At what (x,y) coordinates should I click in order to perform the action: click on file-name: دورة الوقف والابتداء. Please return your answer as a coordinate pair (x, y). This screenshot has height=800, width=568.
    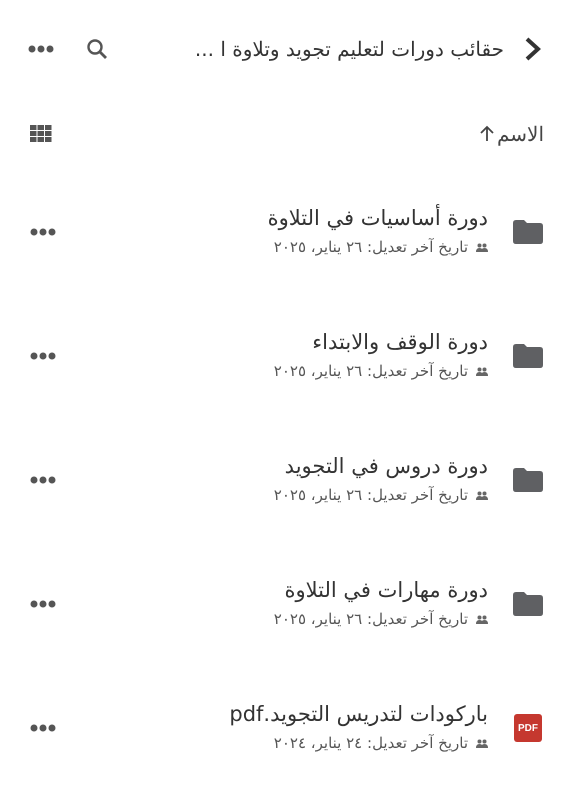
    Looking at the image, I should click on (381, 342).